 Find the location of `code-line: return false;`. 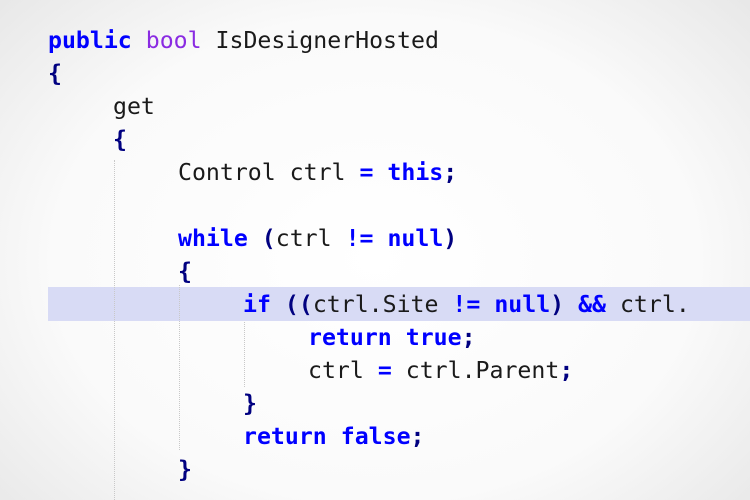

code-line: return false; is located at coordinates (375, 436).